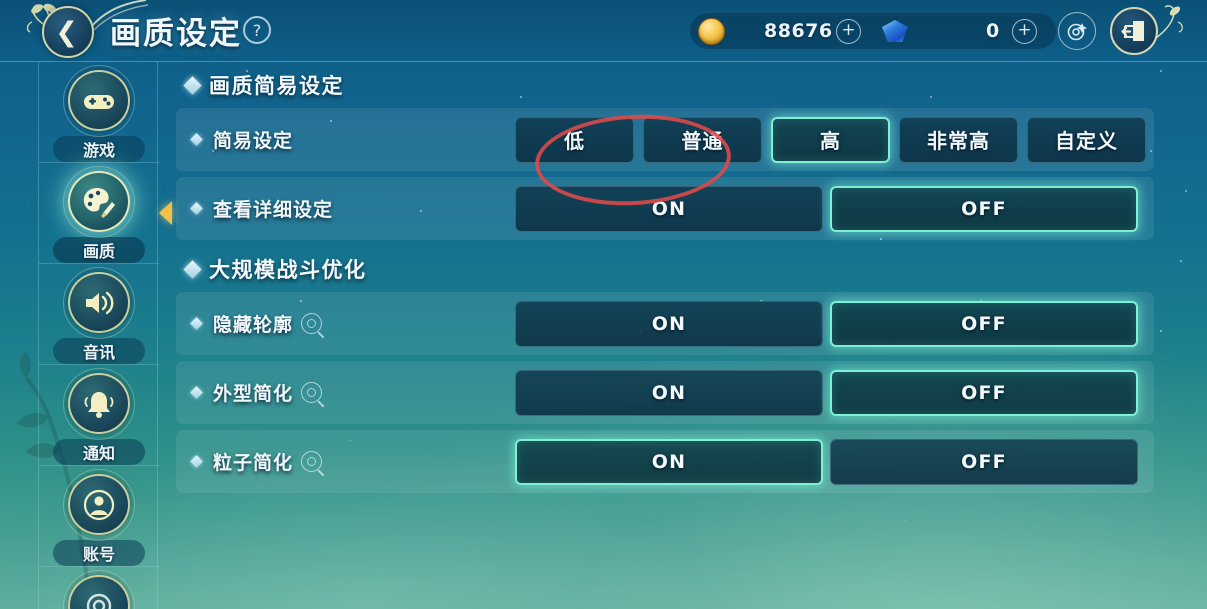 This screenshot has height=609, width=1207. What do you see at coordinates (253, 325) in the screenshot?
I see `setting-label: 隐藏轮廓` at bounding box center [253, 325].